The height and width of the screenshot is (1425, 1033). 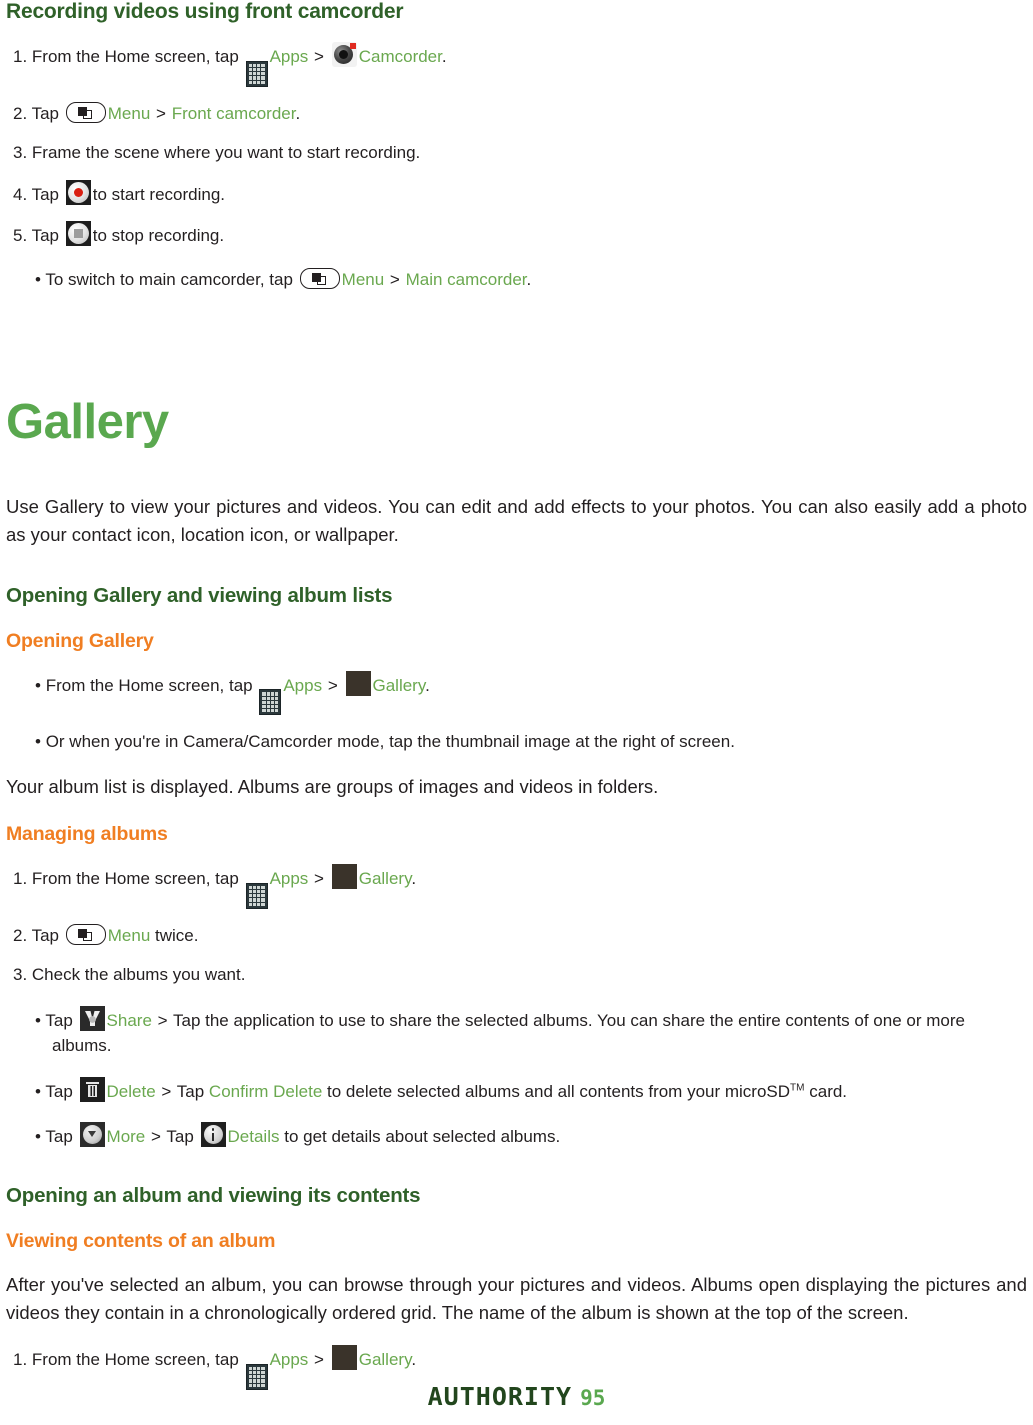 I want to click on info-icon, so click(x=213, y=1135).